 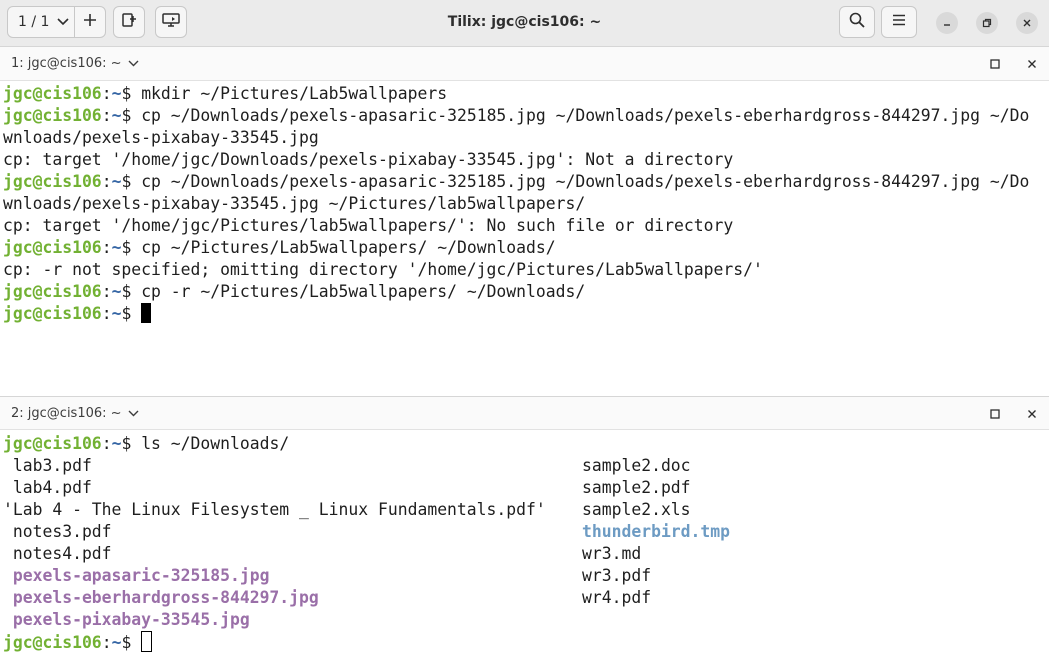 I want to click on search-icon, so click(x=857, y=22).